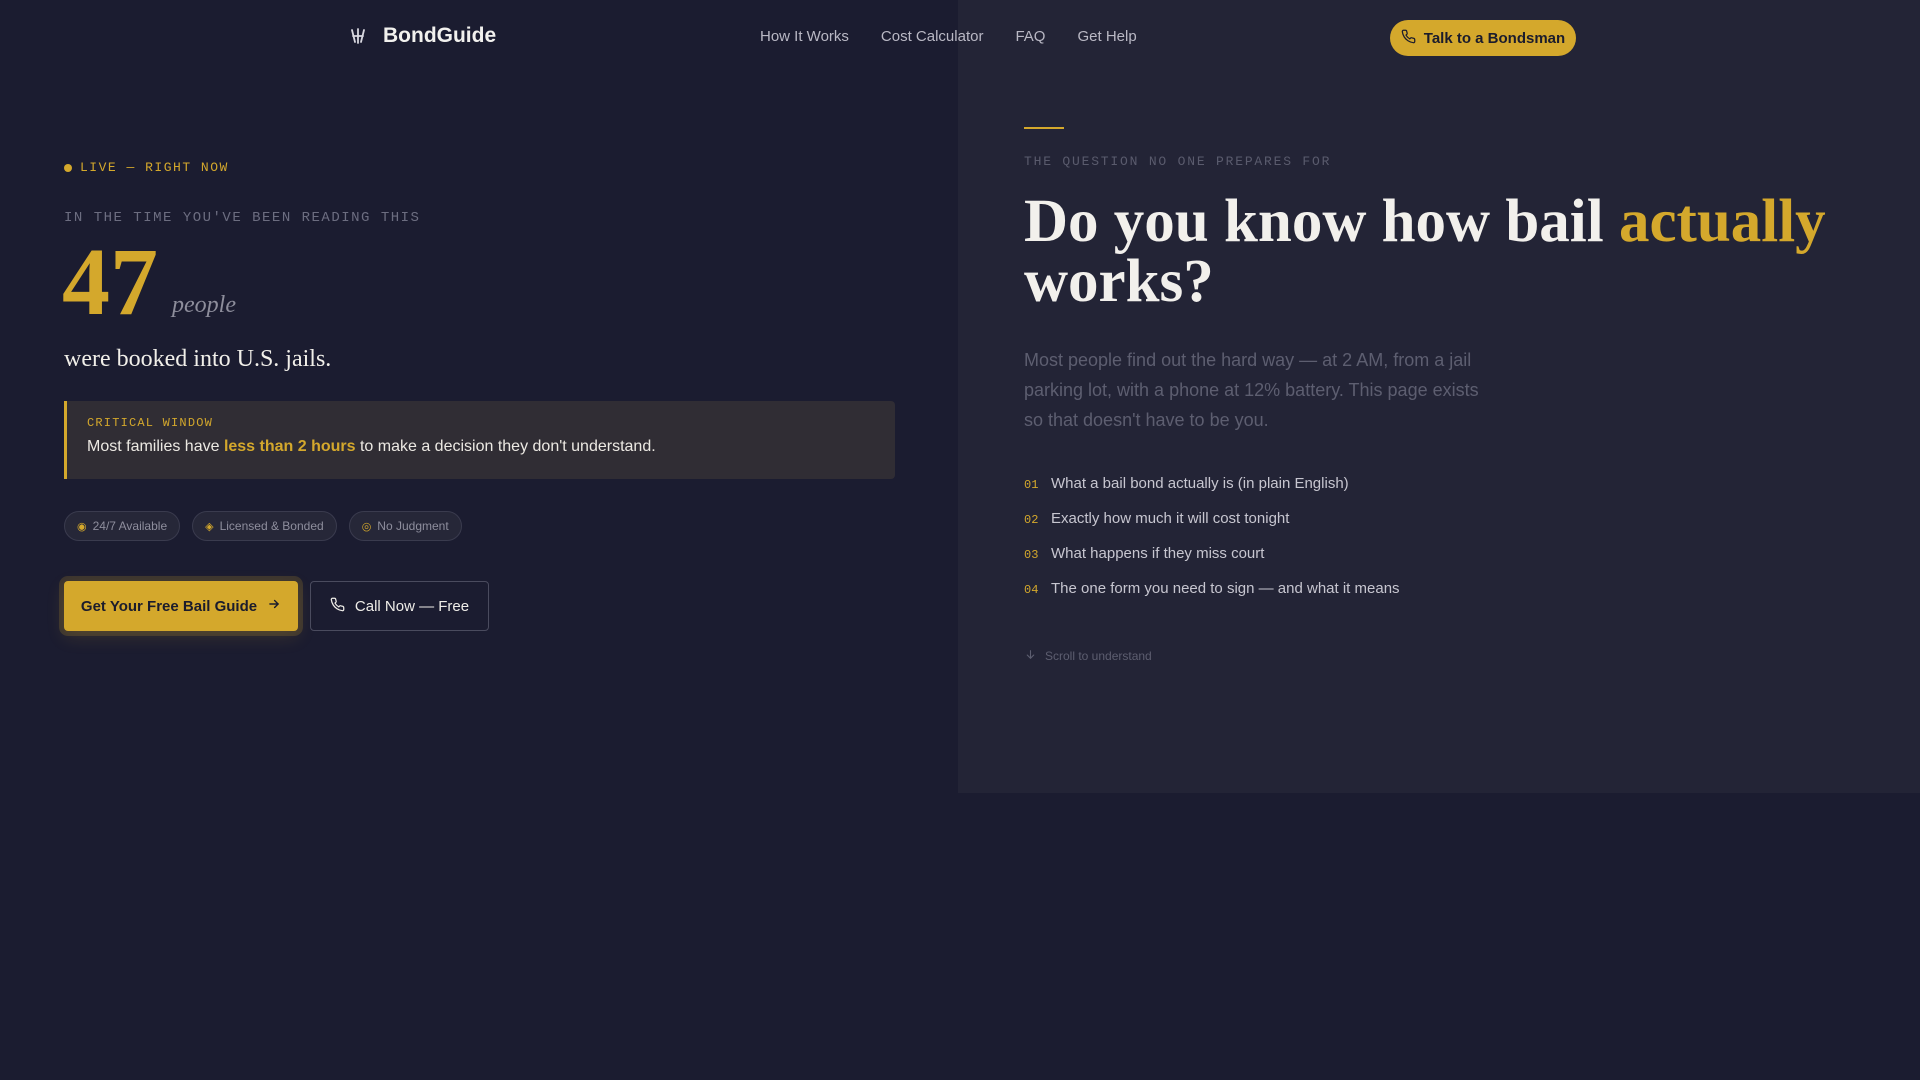 This screenshot has width=1920, height=1080. I want to click on badge-licensed: ◈ Licensed & Bonded, so click(264, 526).